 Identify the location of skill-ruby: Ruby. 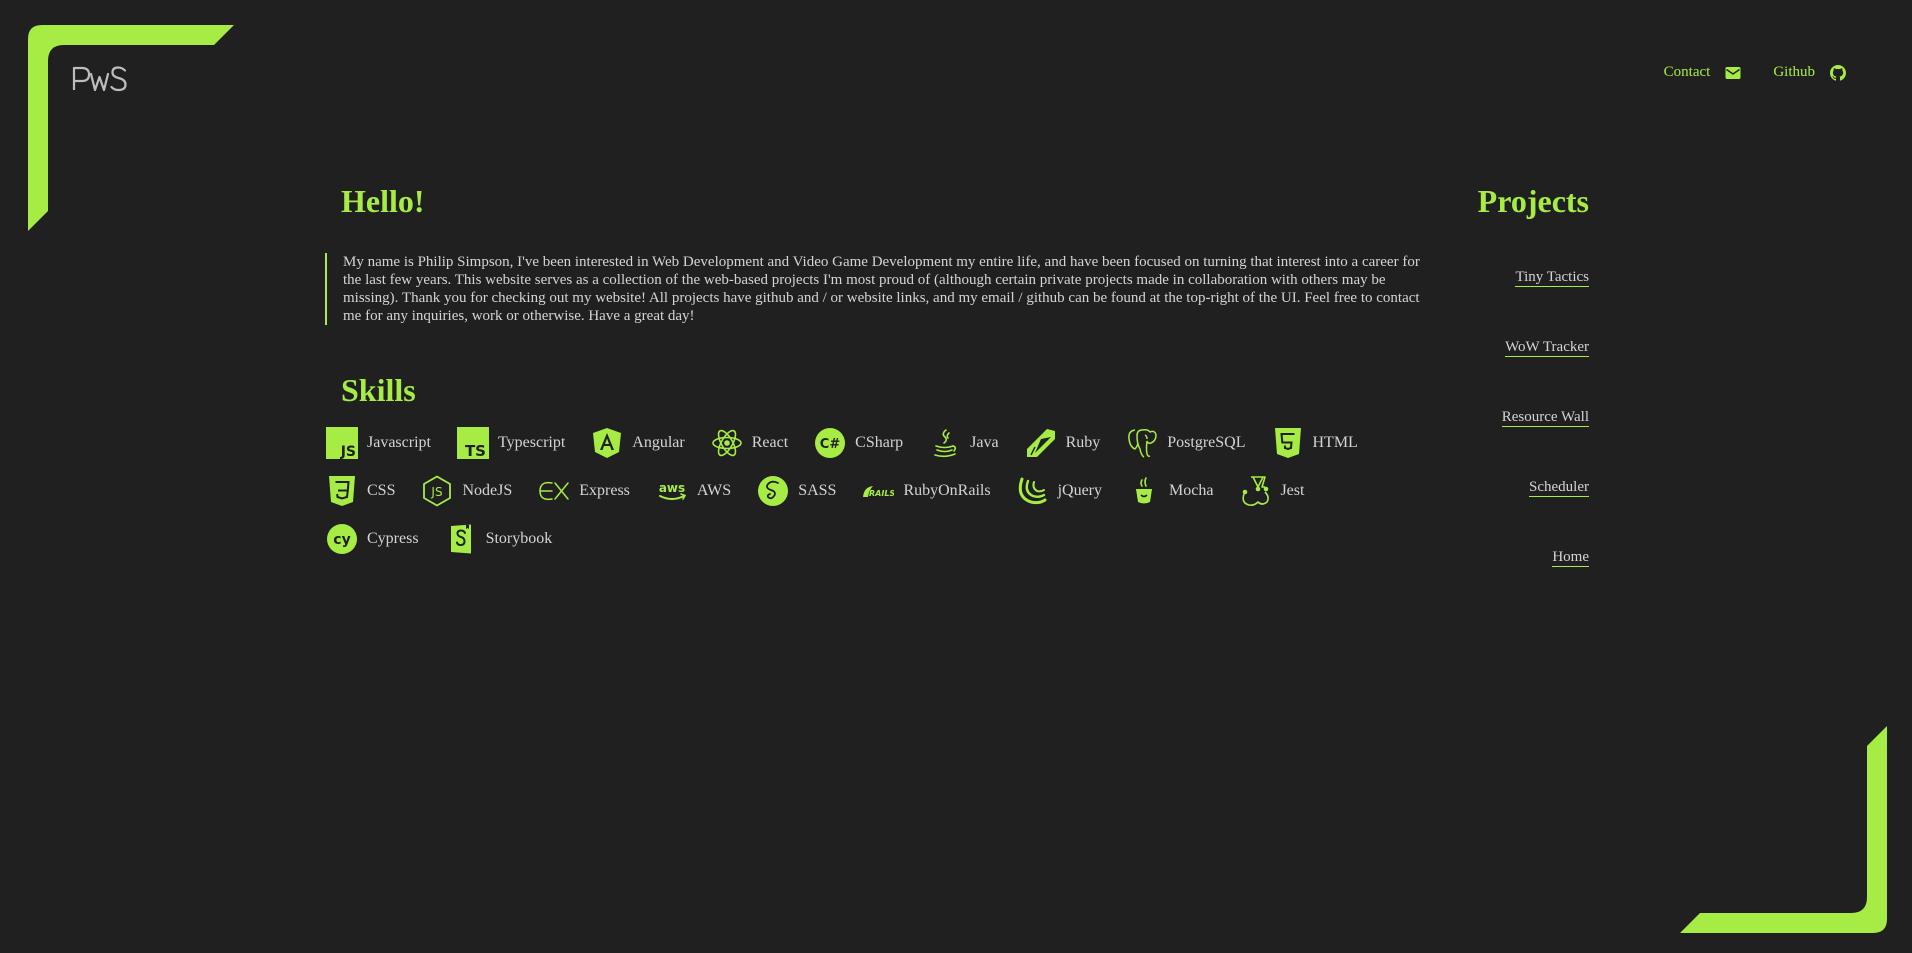
(1063, 443).